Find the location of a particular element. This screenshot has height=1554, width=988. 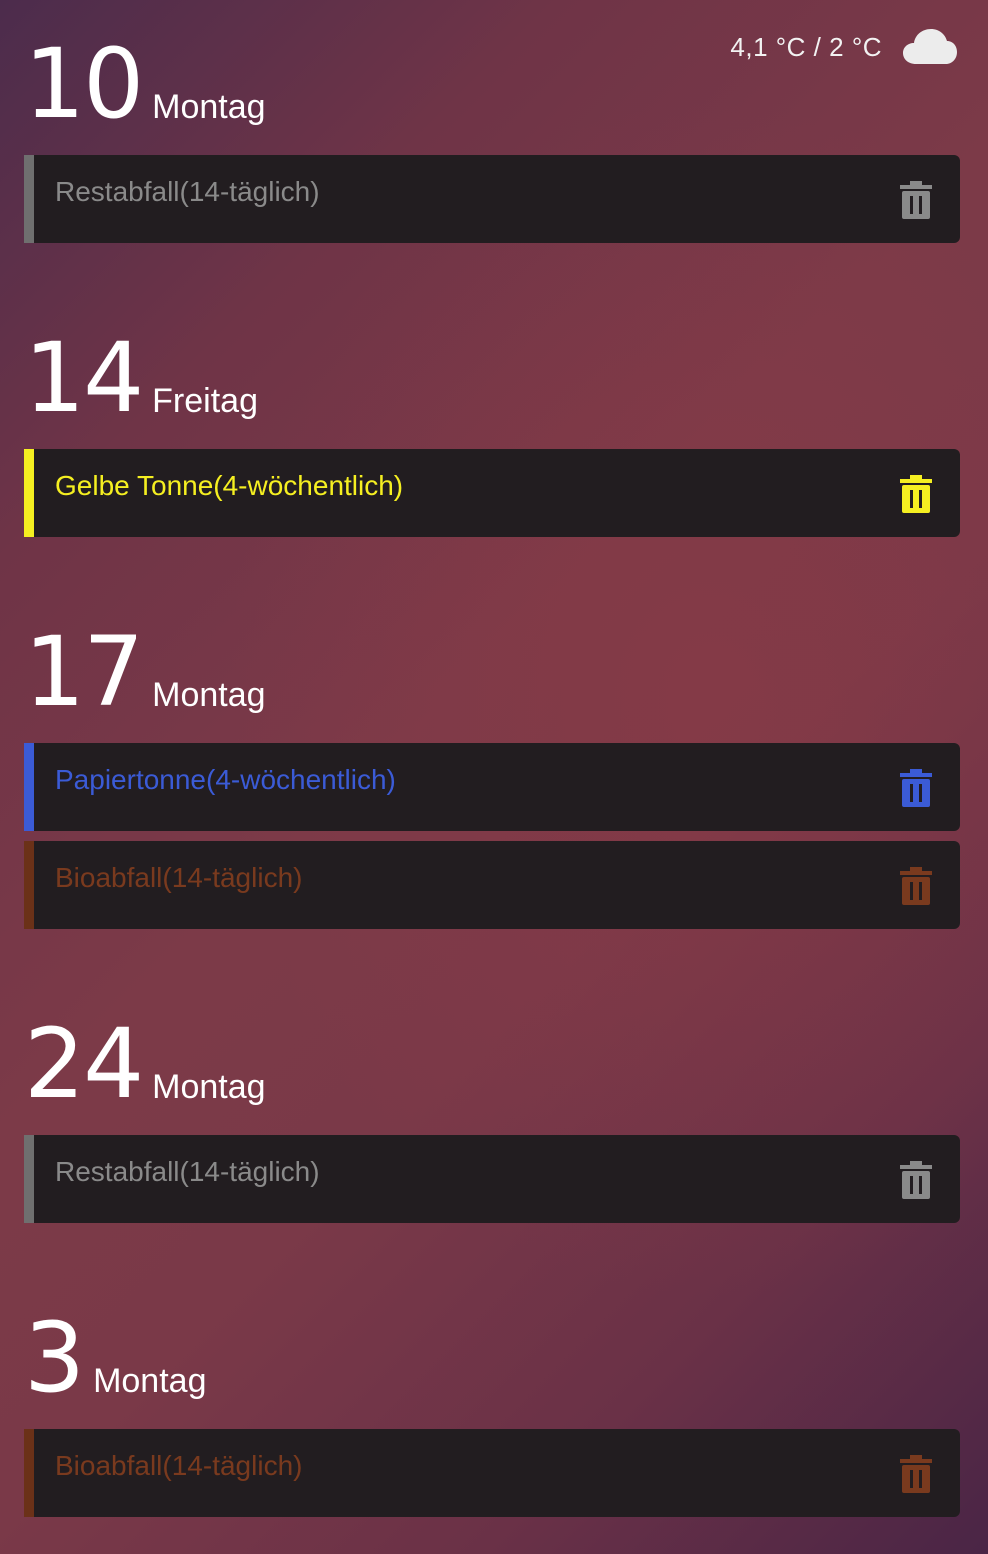

day-header: 24 Montag is located at coordinates (492, 1064).